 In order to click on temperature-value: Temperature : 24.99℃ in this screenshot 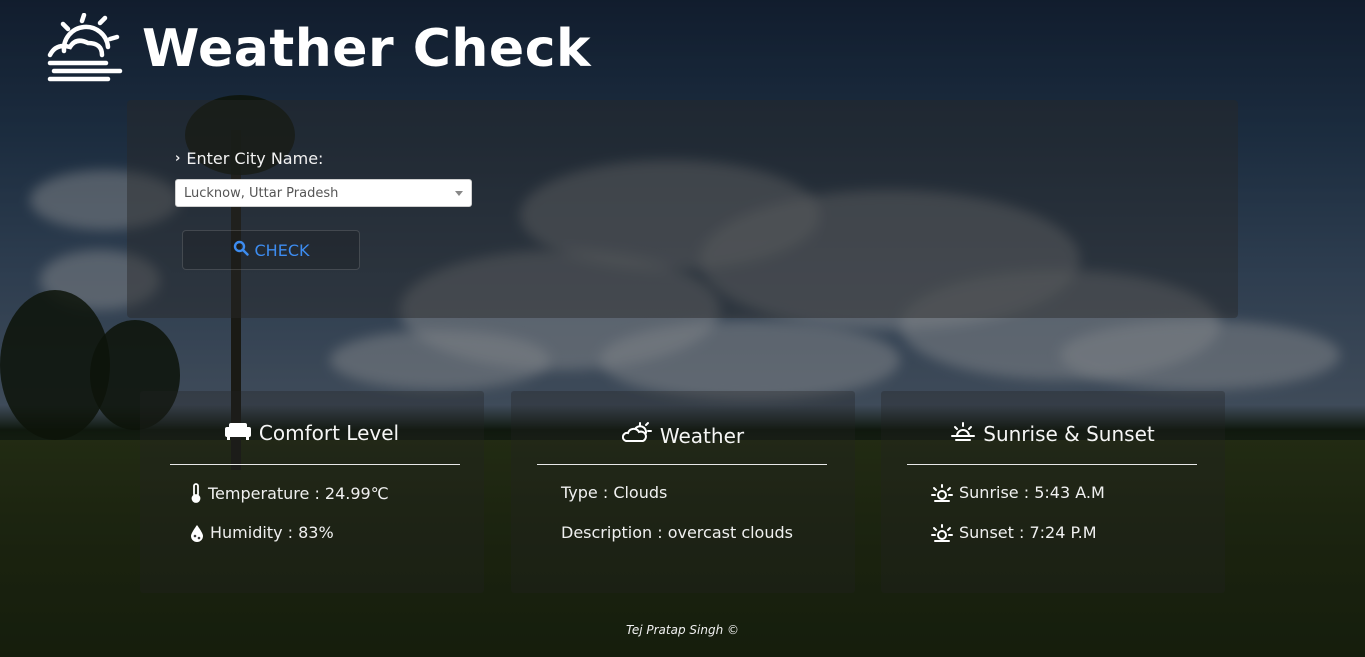, I will do `click(298, 493)`.